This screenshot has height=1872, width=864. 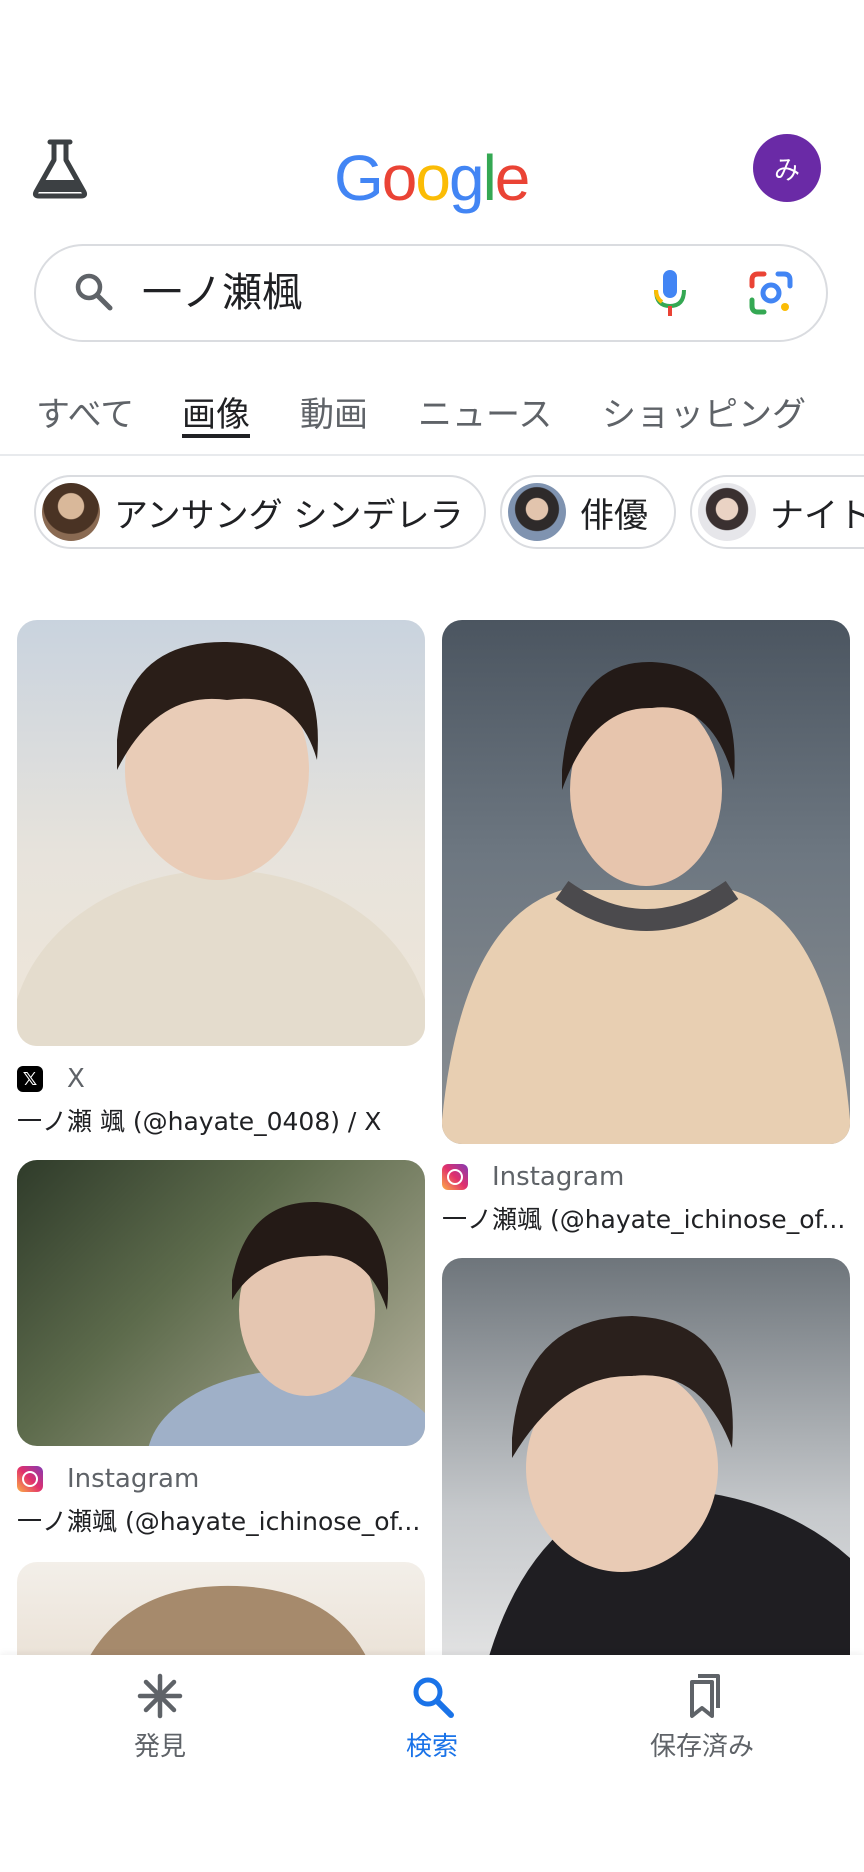 I want to click on logo-letter: e, so click(x=512, y=178).